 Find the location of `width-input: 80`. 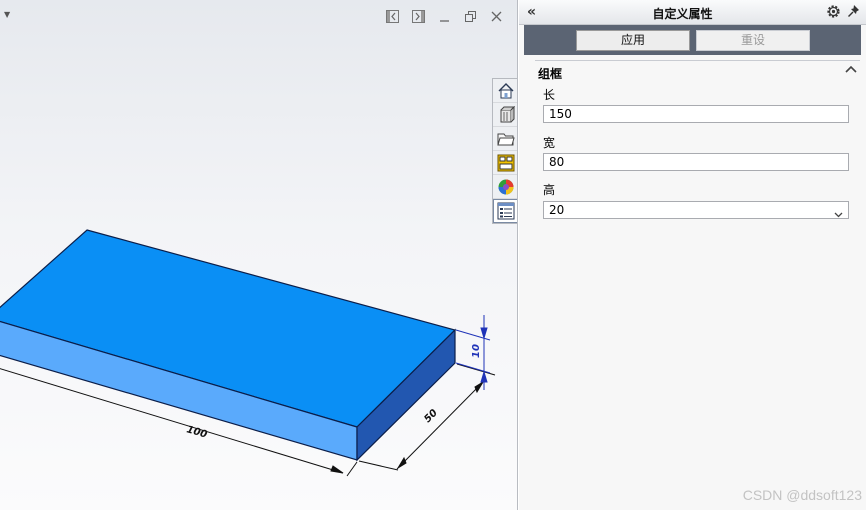

width-input: 80 is located at coordinates (696, 162).